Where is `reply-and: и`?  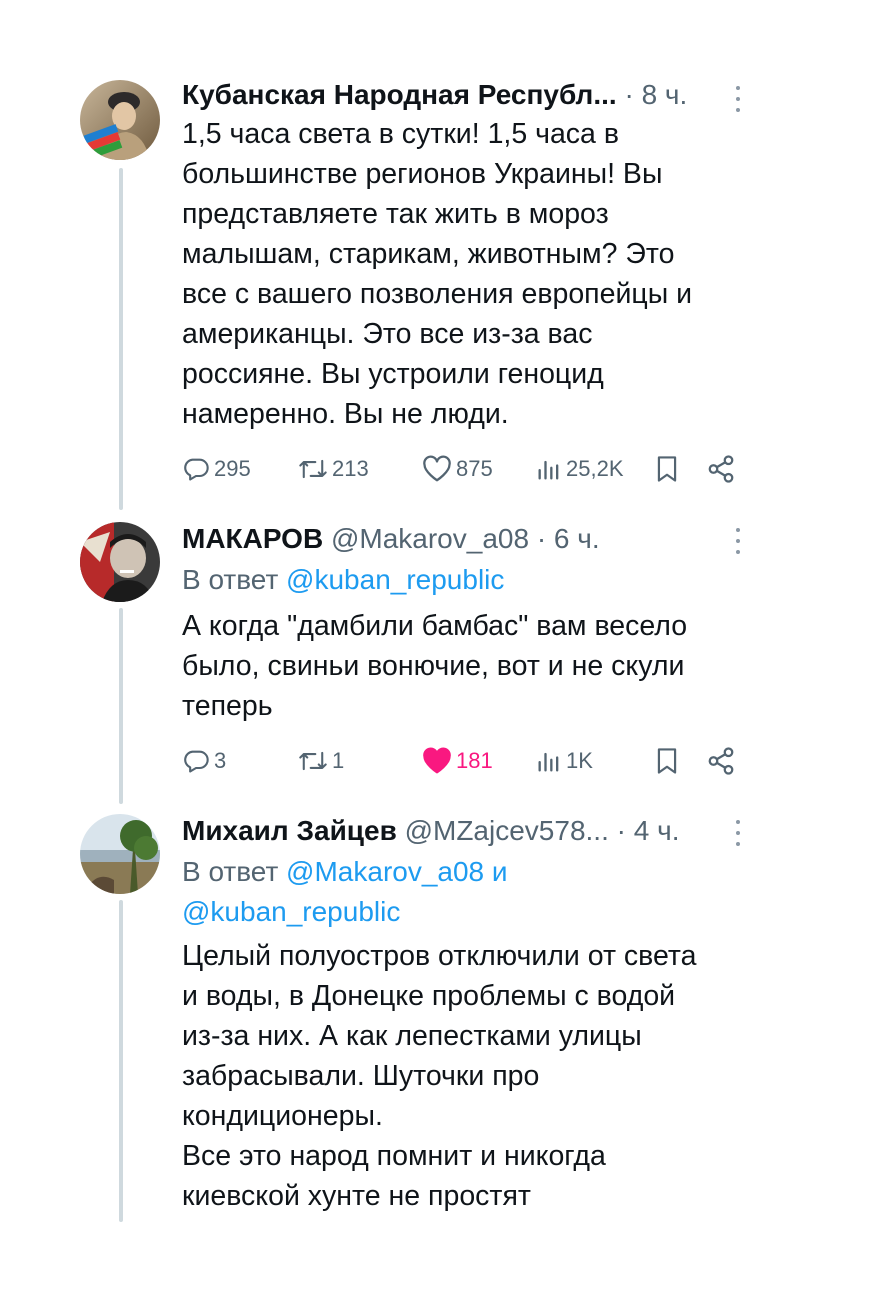
reply-and: и is located at coordinates (499, 871).